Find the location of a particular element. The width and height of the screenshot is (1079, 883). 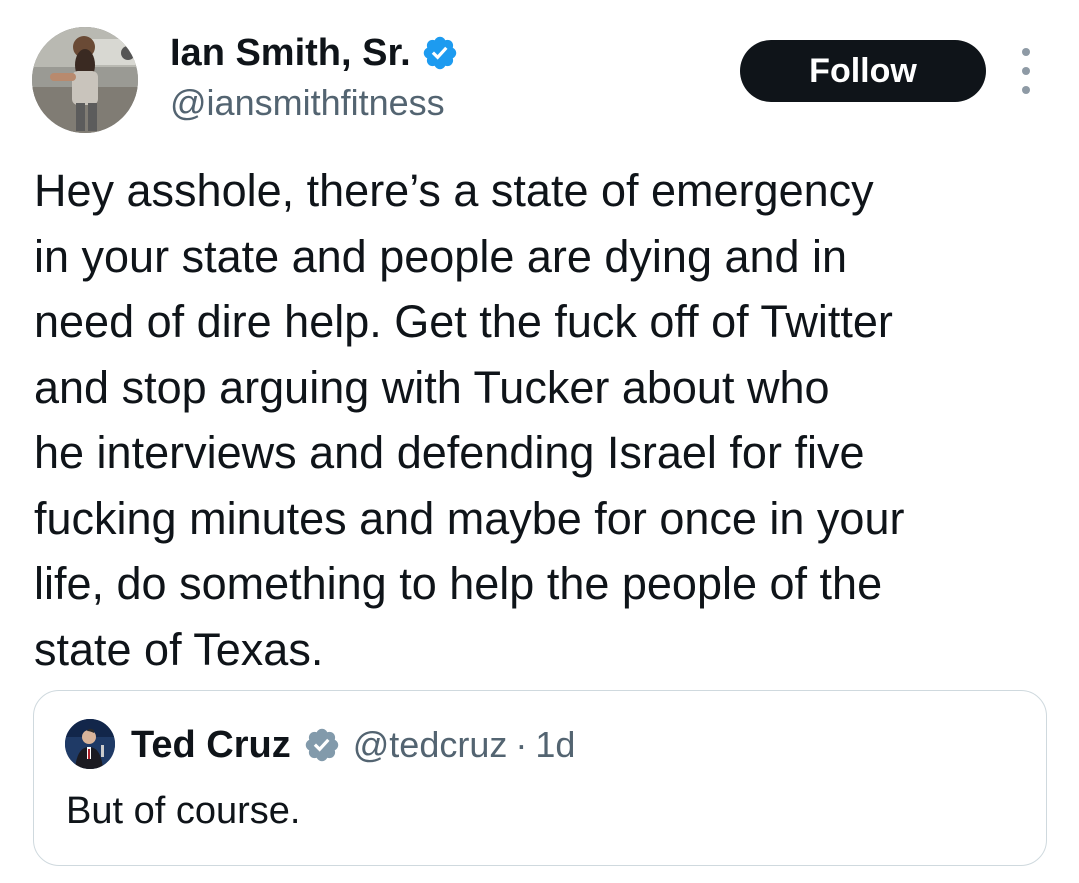

author-avatar is located at coordinates (85, 80).